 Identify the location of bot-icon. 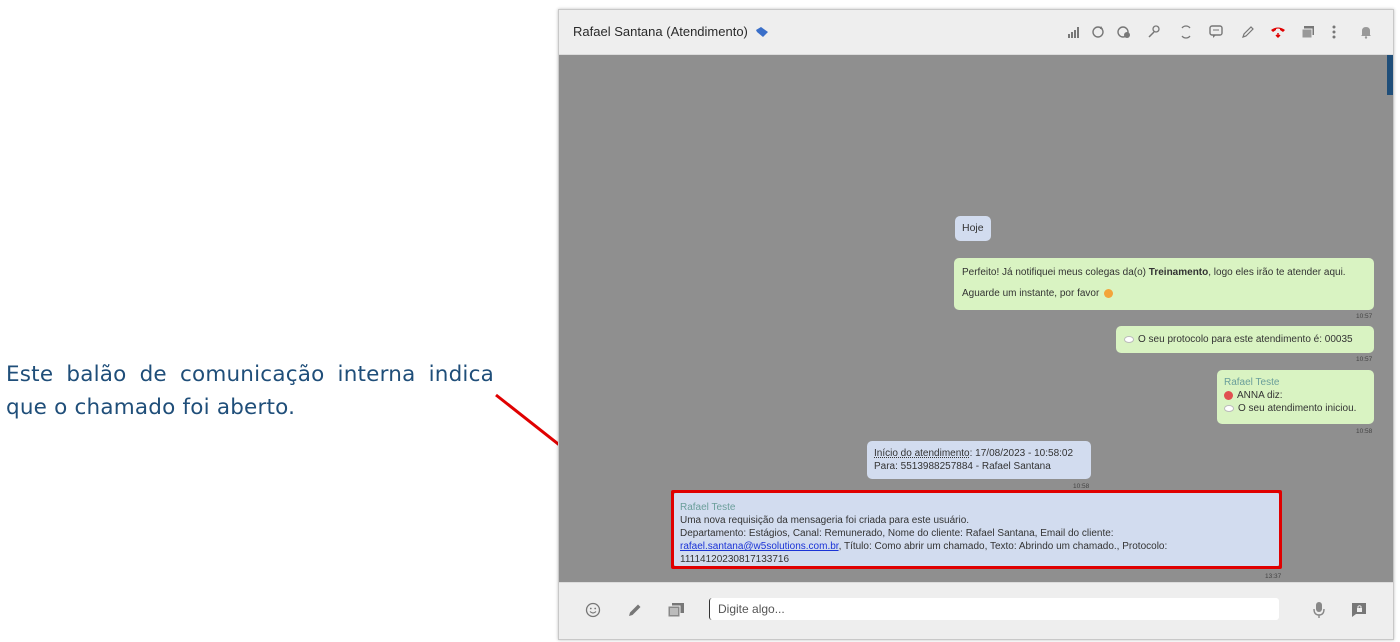
(1228, 395).